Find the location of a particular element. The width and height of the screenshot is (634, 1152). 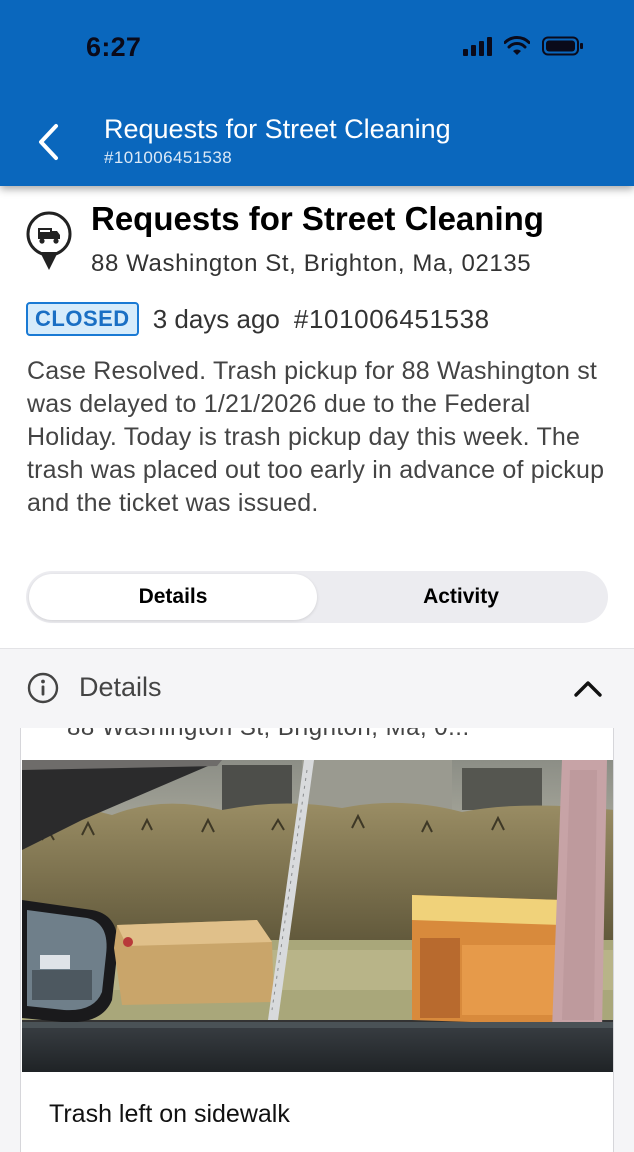

wifi-icon is located at coordinates (517, 45).